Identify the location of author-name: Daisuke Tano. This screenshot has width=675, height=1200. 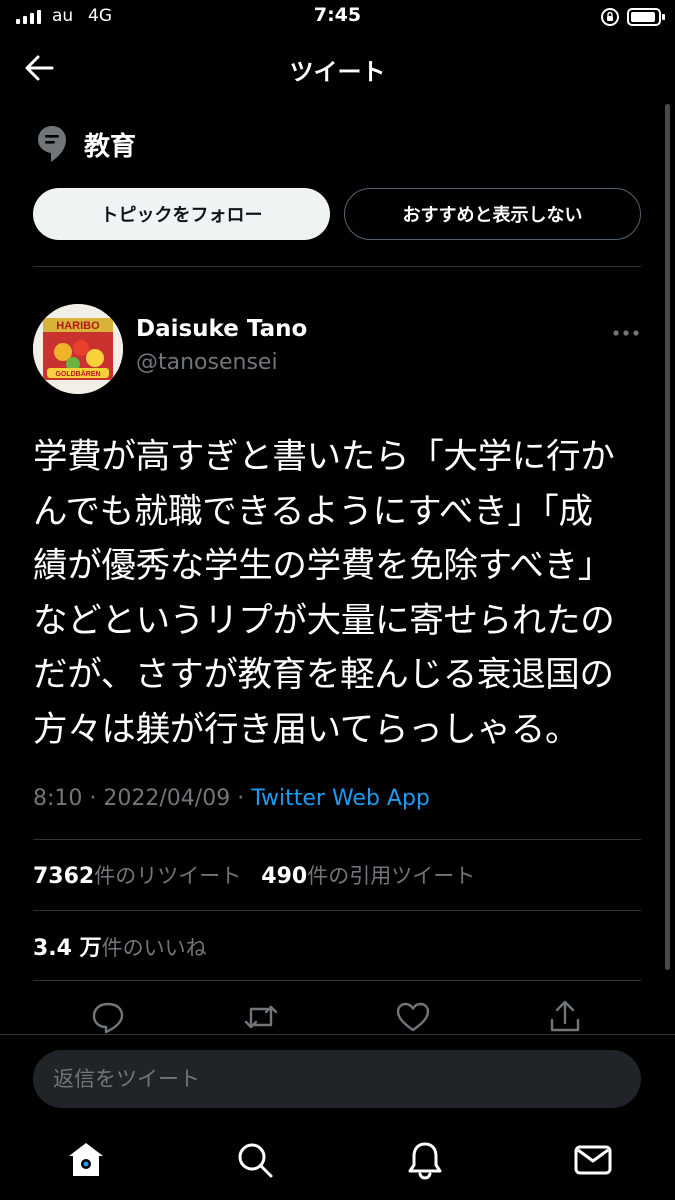
(221, 329).